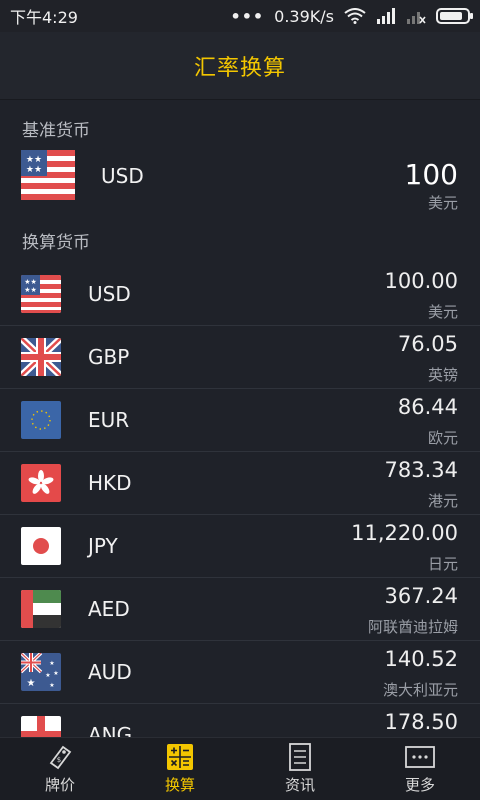  I want to click on title-bar: 汇率换算, so click(240, 66).